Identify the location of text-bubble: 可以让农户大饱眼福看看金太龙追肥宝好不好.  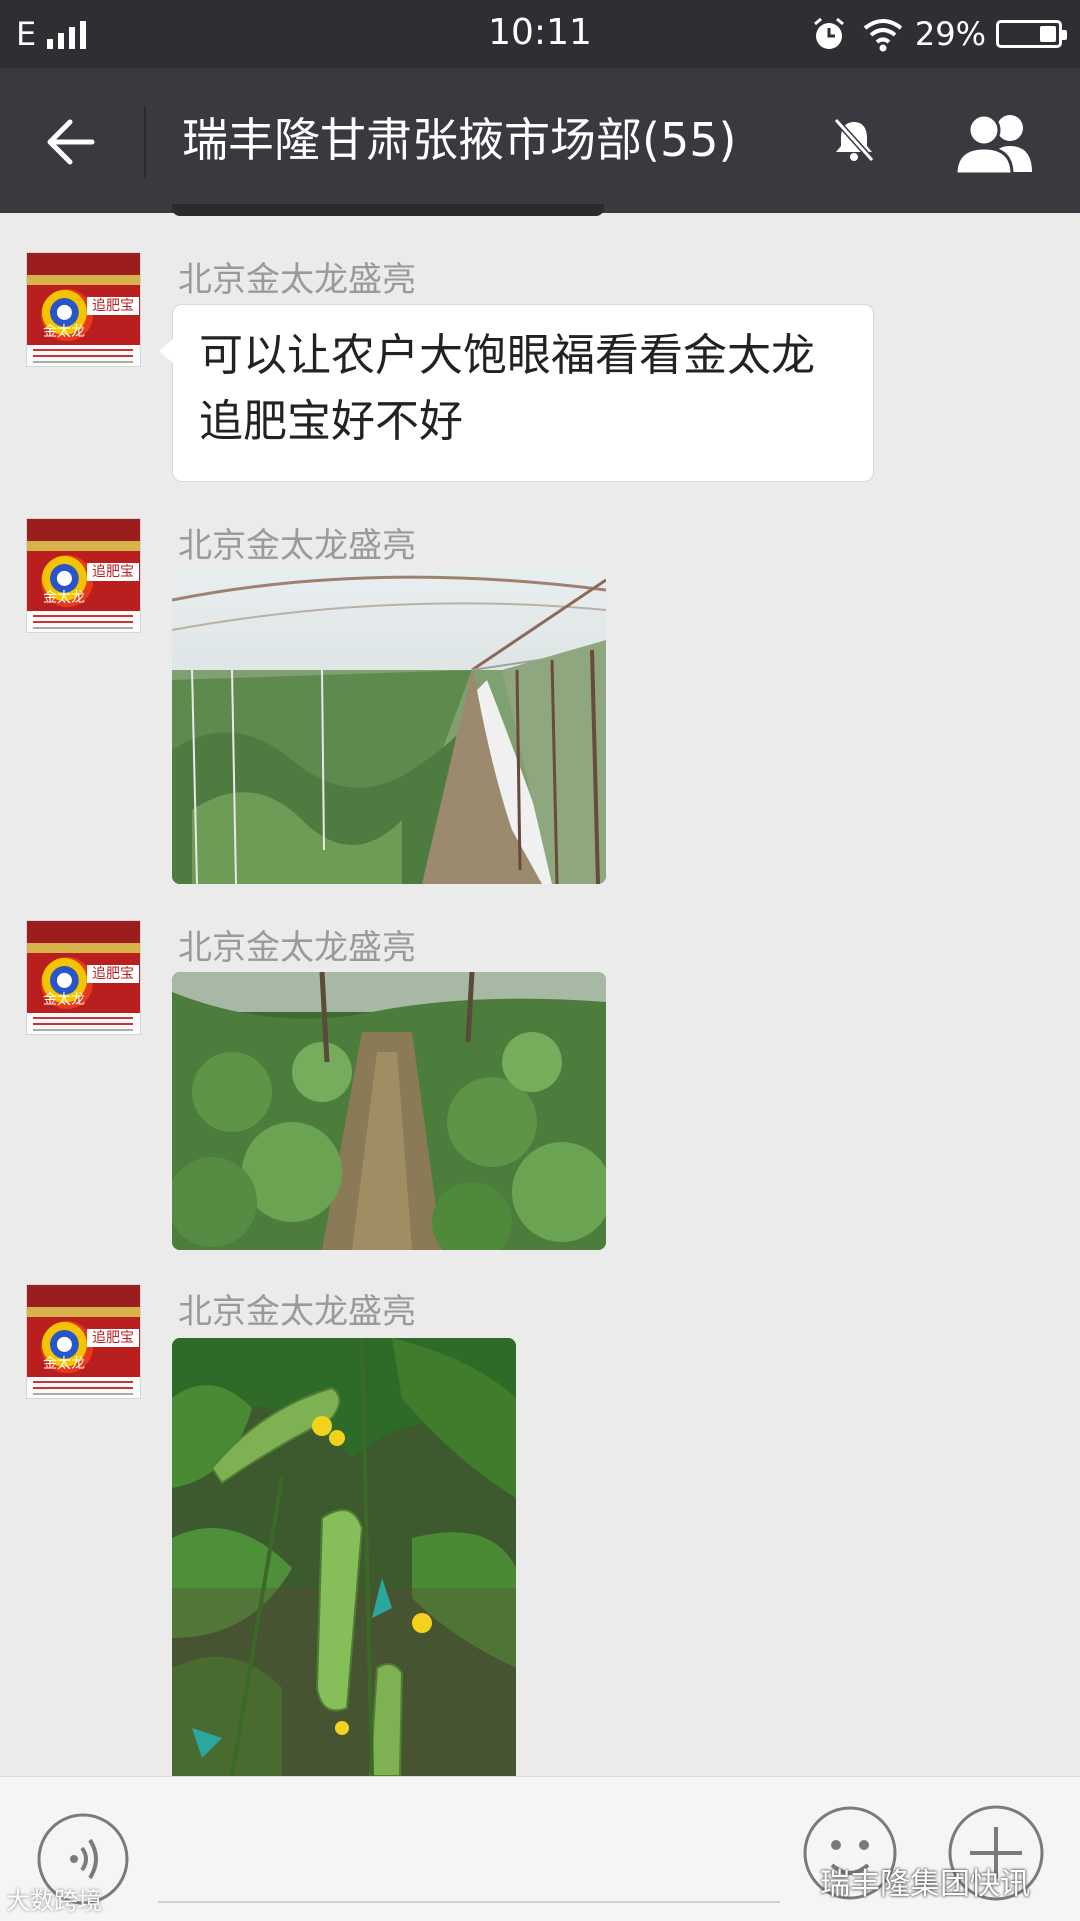
(516, 393).